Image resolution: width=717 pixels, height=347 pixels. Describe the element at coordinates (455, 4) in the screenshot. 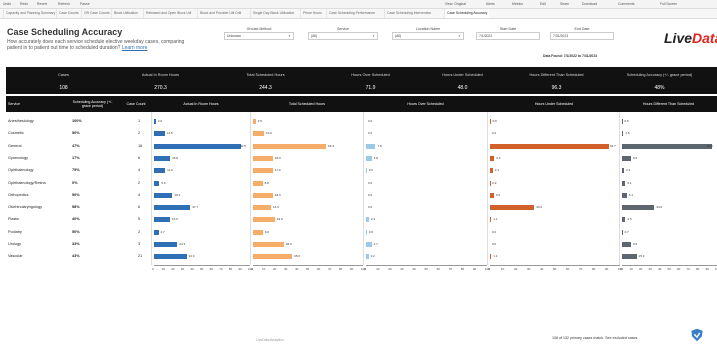

I see `toolbar-view: View: Original` at that location.